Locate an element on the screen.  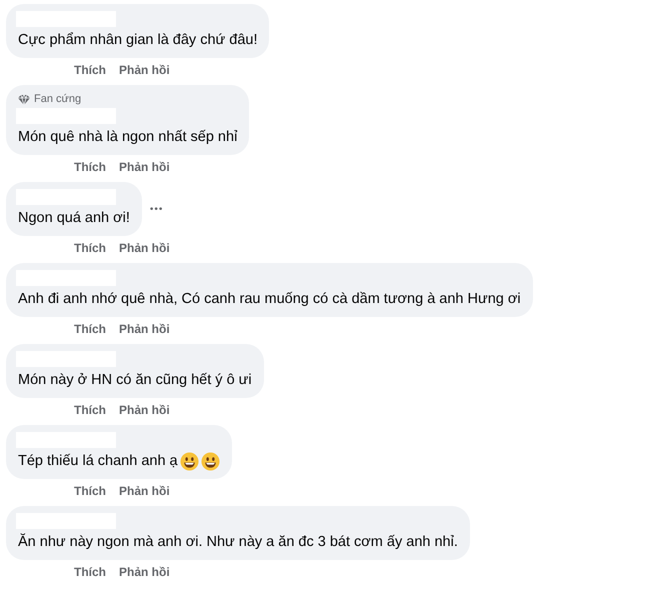
badge-label: Fan cứng is located at coordinates (58, 99).